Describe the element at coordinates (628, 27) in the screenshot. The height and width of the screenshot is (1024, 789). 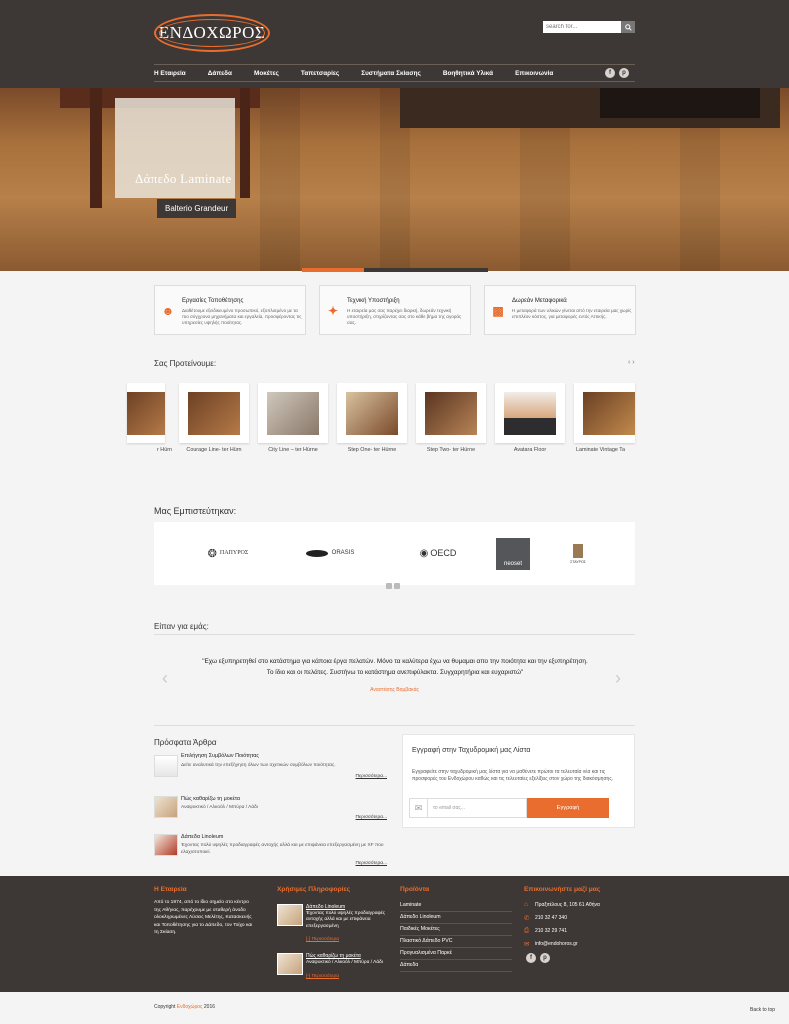
I see `search-button` at that location.